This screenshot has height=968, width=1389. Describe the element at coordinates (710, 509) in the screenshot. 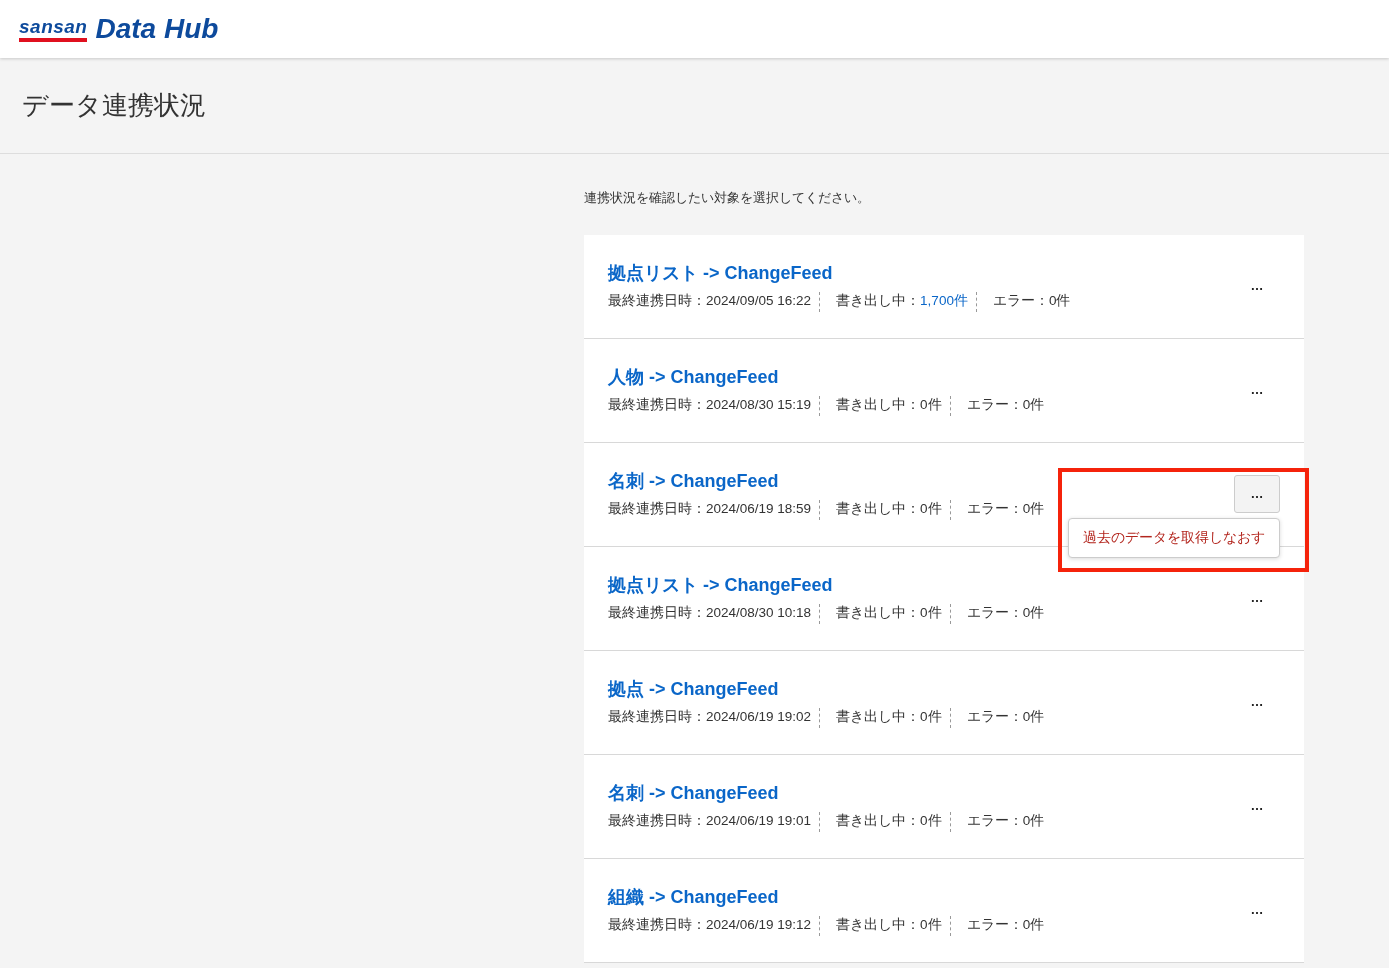

I see `last-sync-text: 最終連携日時：2024/06/19 18:59` at that location.